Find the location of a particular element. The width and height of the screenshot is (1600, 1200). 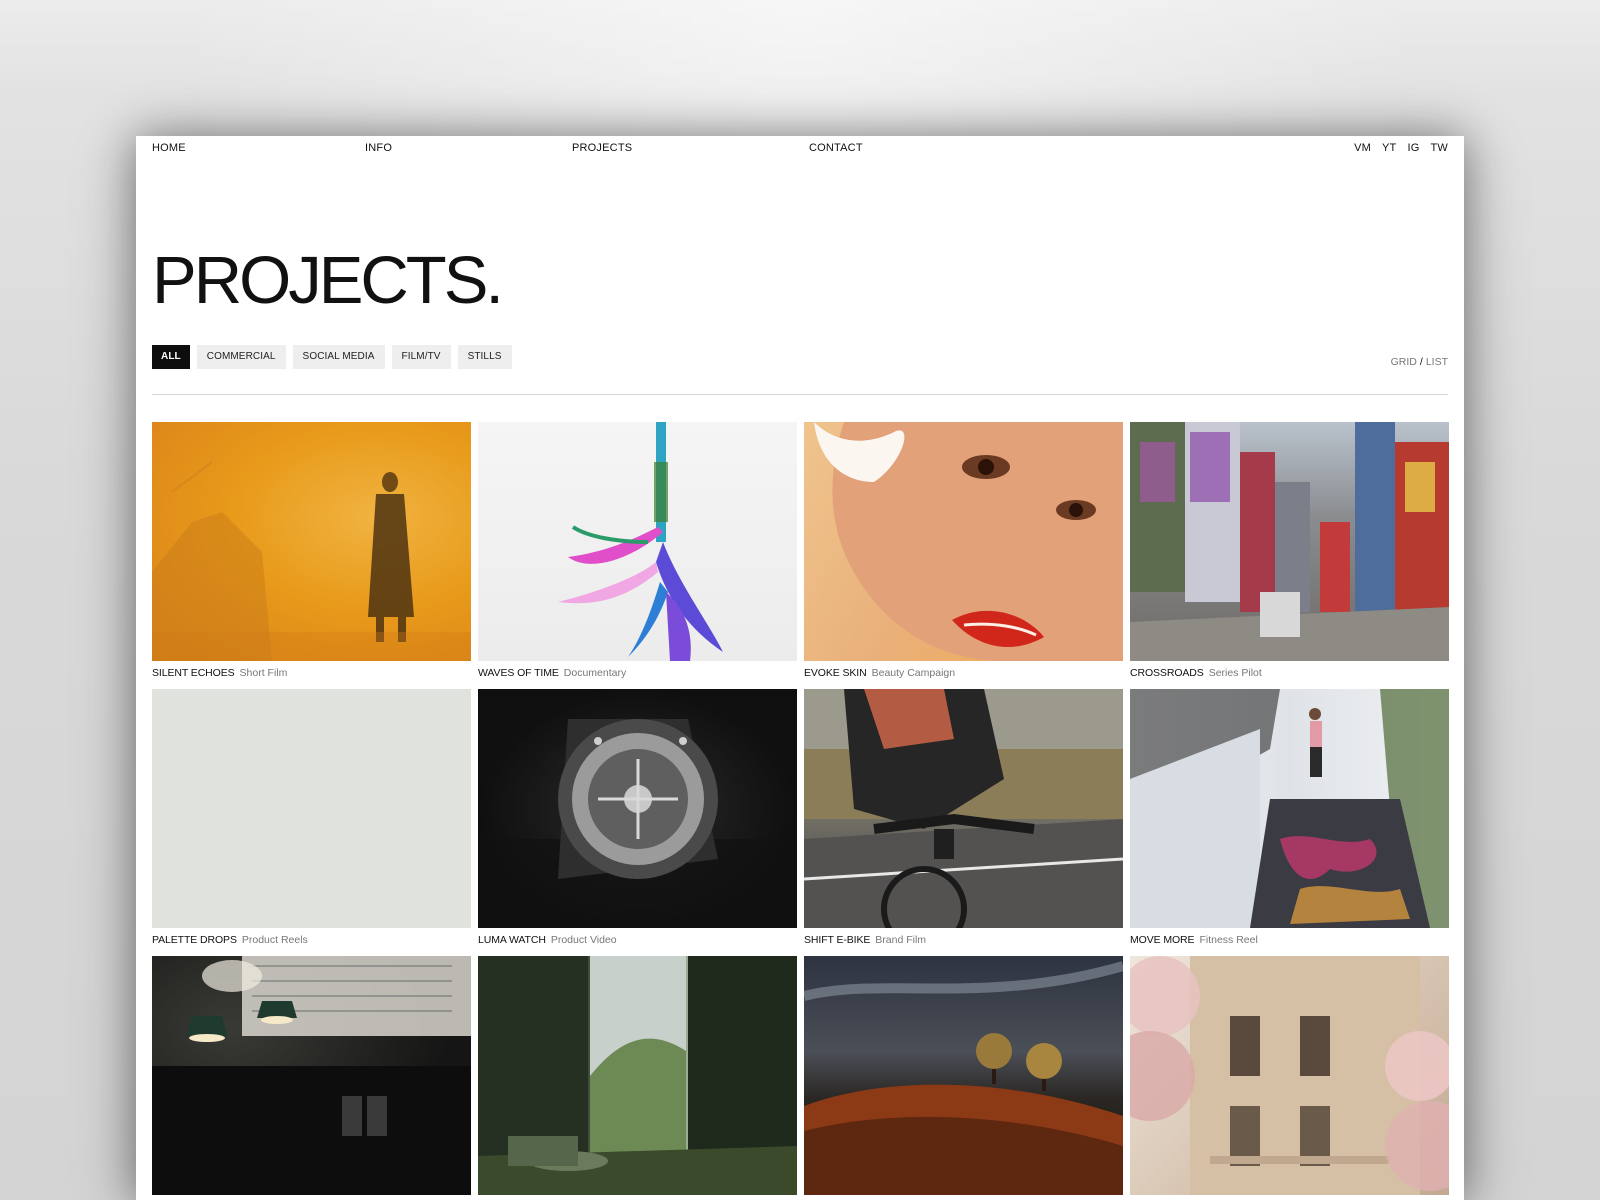

project-thumbnail-luma-watch is located at coordinates (637, 808).